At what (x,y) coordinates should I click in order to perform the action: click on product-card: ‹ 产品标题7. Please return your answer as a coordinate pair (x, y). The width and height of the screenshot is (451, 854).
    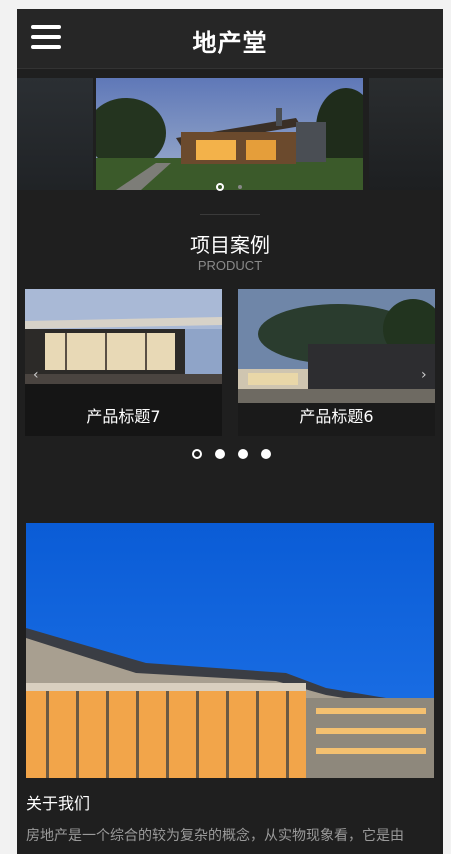
    Looking at the image, I should click on (123, 362).